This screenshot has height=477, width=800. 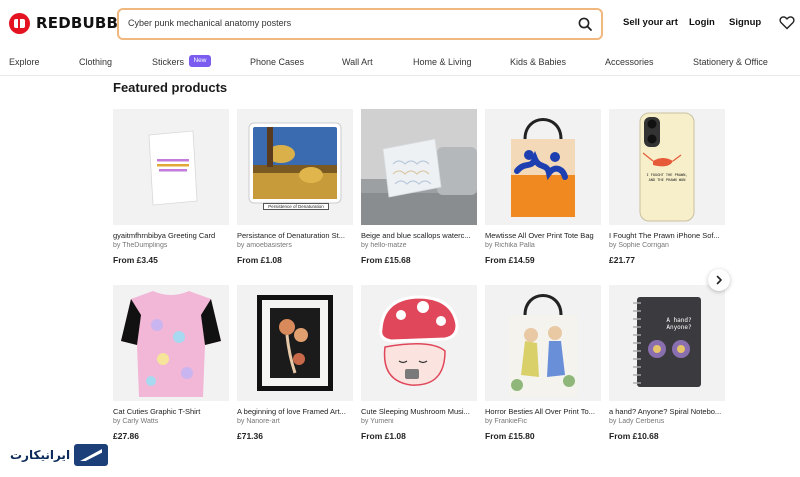 I want to click on product-title: gyaitmfhrnbibya Greeting Card, so click(x=171, y=235).